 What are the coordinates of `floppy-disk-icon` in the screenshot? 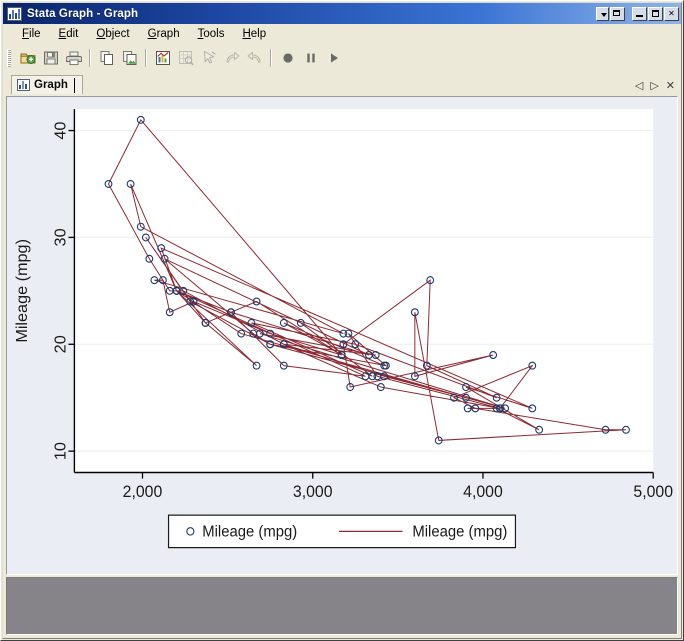 It's located at (50, 58).